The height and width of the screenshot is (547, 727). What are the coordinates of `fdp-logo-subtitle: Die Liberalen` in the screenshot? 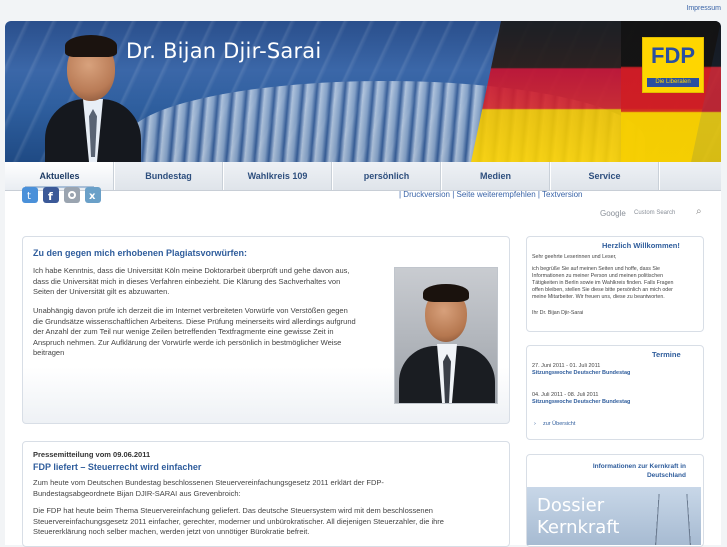 It's located at (673, 82).